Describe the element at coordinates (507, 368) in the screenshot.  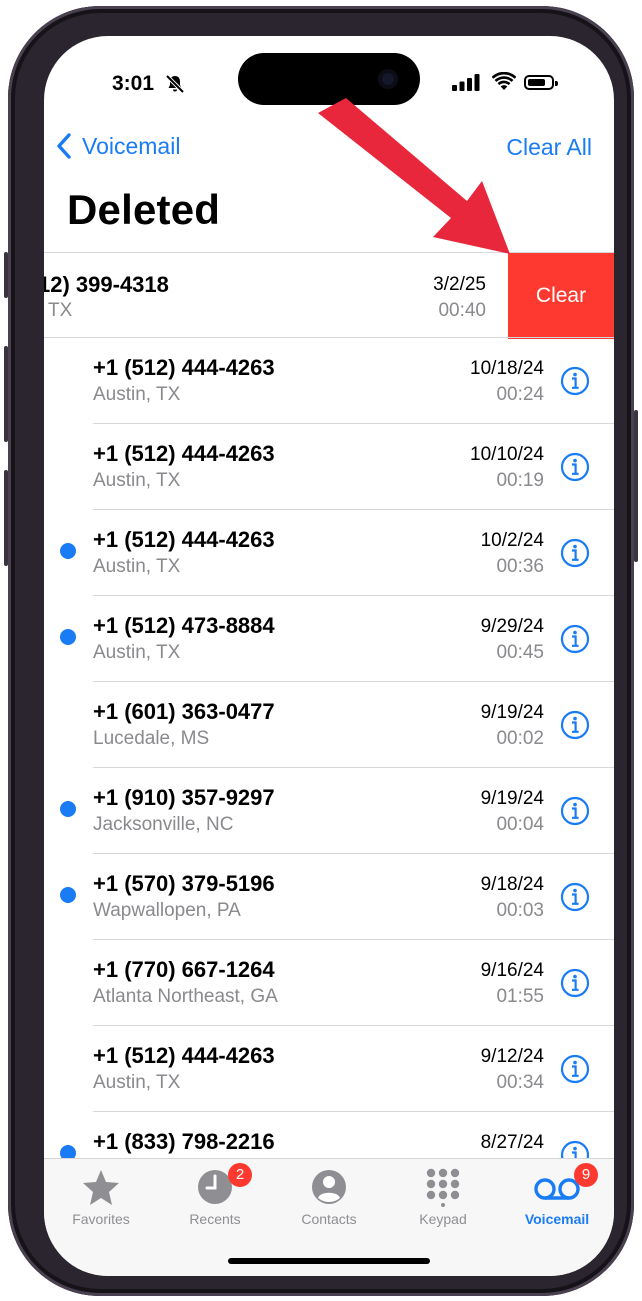
I see `voicemail-date: 10/18/24` at that location.